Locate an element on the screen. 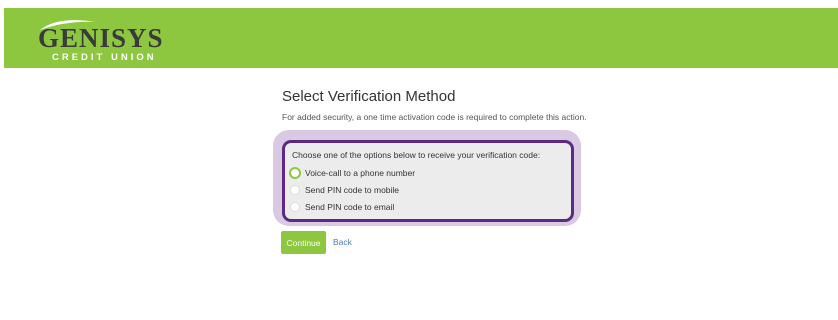  option-pin-email-label: Send PIN code to email is located at coordinates (349, 207).